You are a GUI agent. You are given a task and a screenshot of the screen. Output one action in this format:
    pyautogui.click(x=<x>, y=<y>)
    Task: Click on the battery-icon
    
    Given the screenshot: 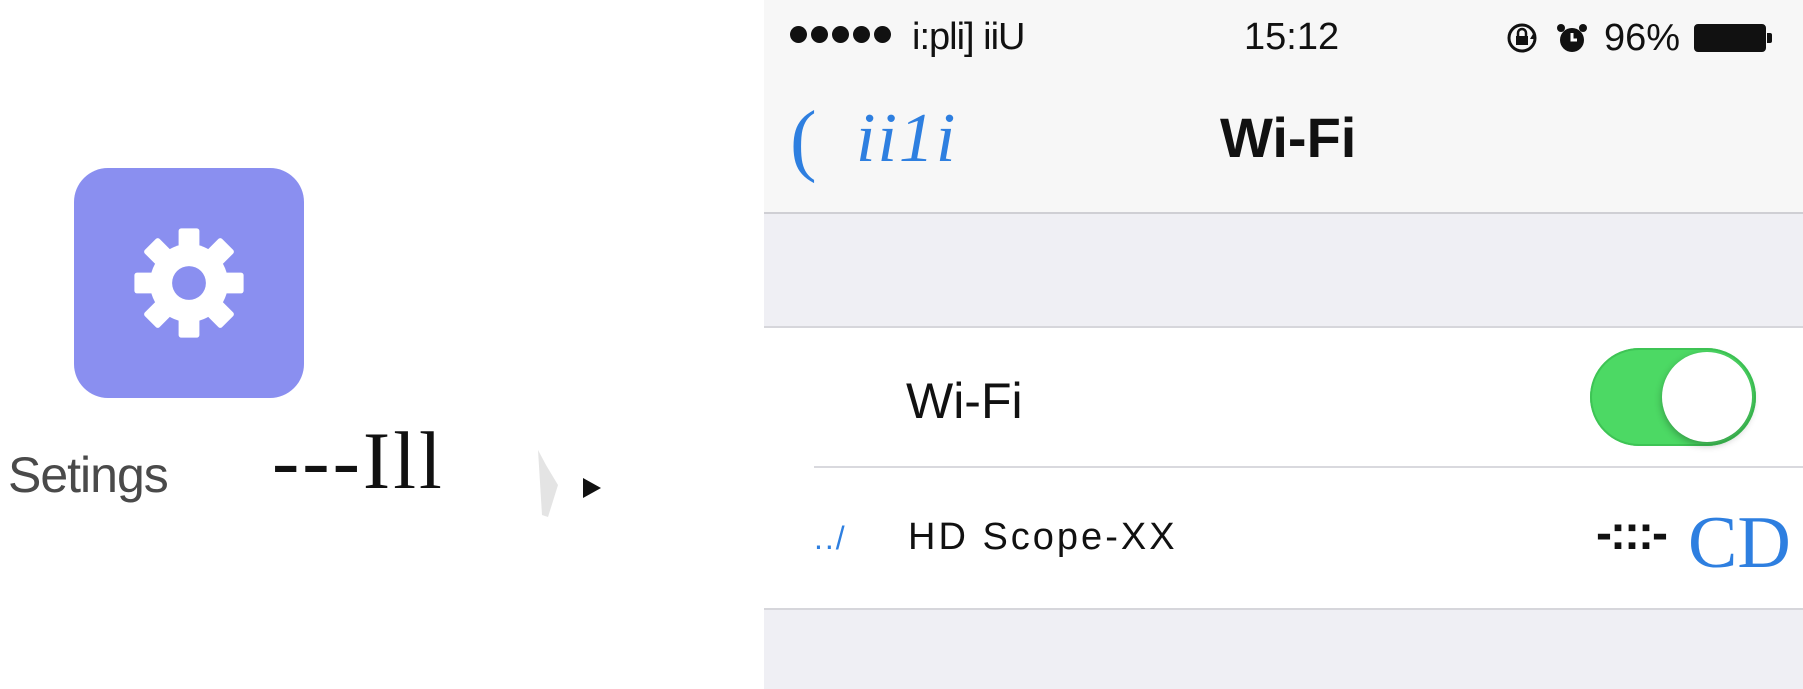 What is the action you would take?
    pyautogui.click(x=1733, y=38)
    